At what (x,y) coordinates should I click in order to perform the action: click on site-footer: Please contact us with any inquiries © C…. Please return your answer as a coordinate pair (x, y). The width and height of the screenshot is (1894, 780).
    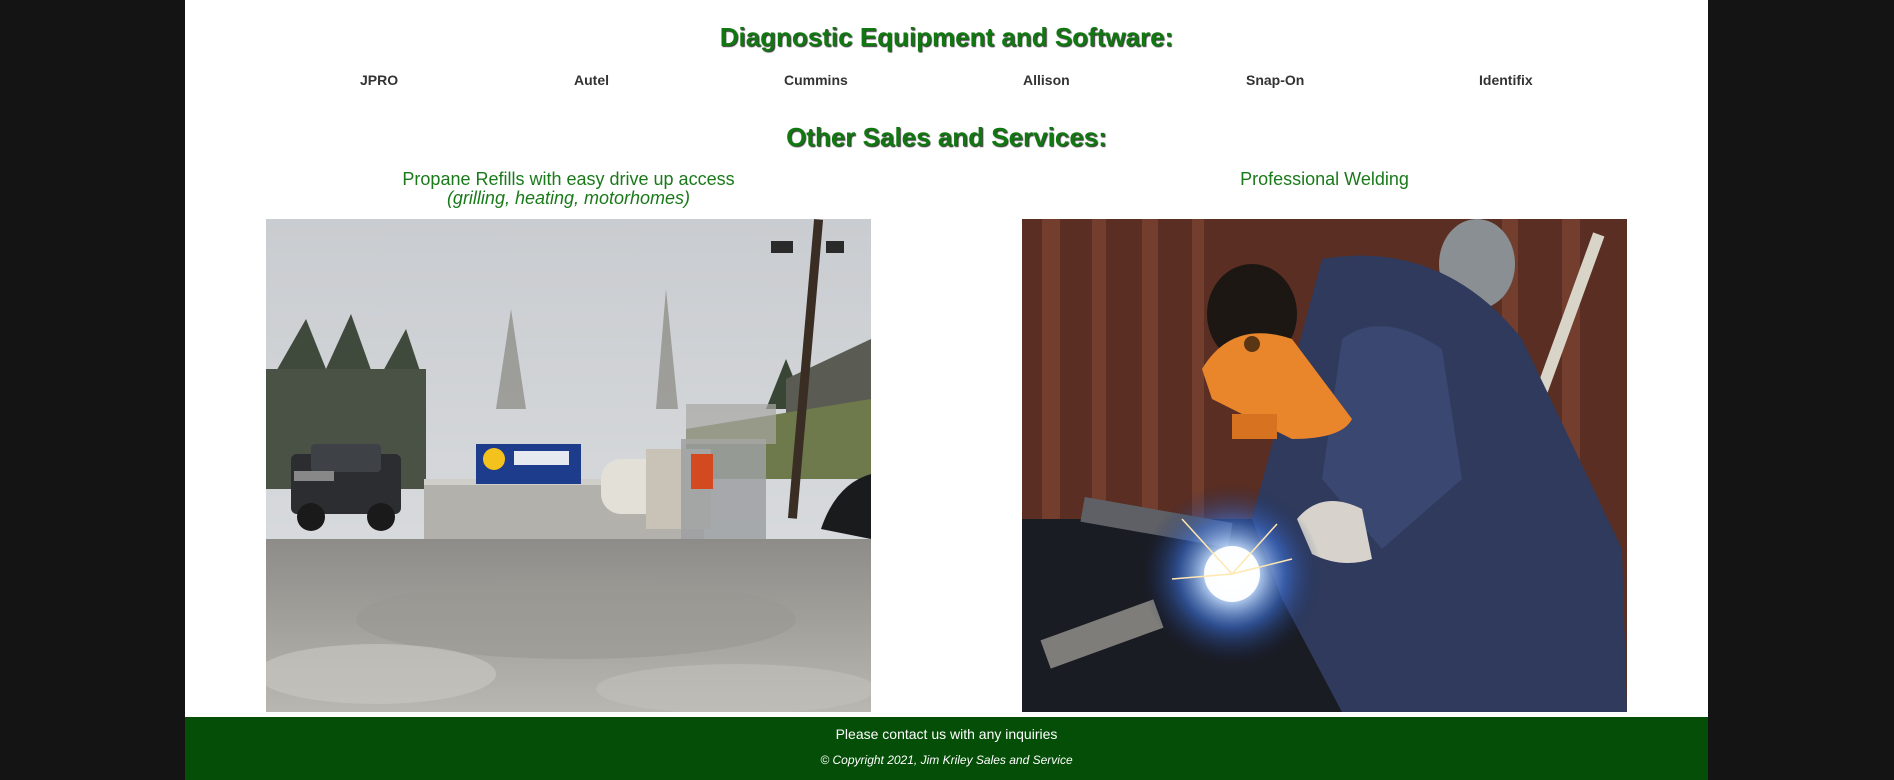
    Looking at the image, I should click on (946, 748).